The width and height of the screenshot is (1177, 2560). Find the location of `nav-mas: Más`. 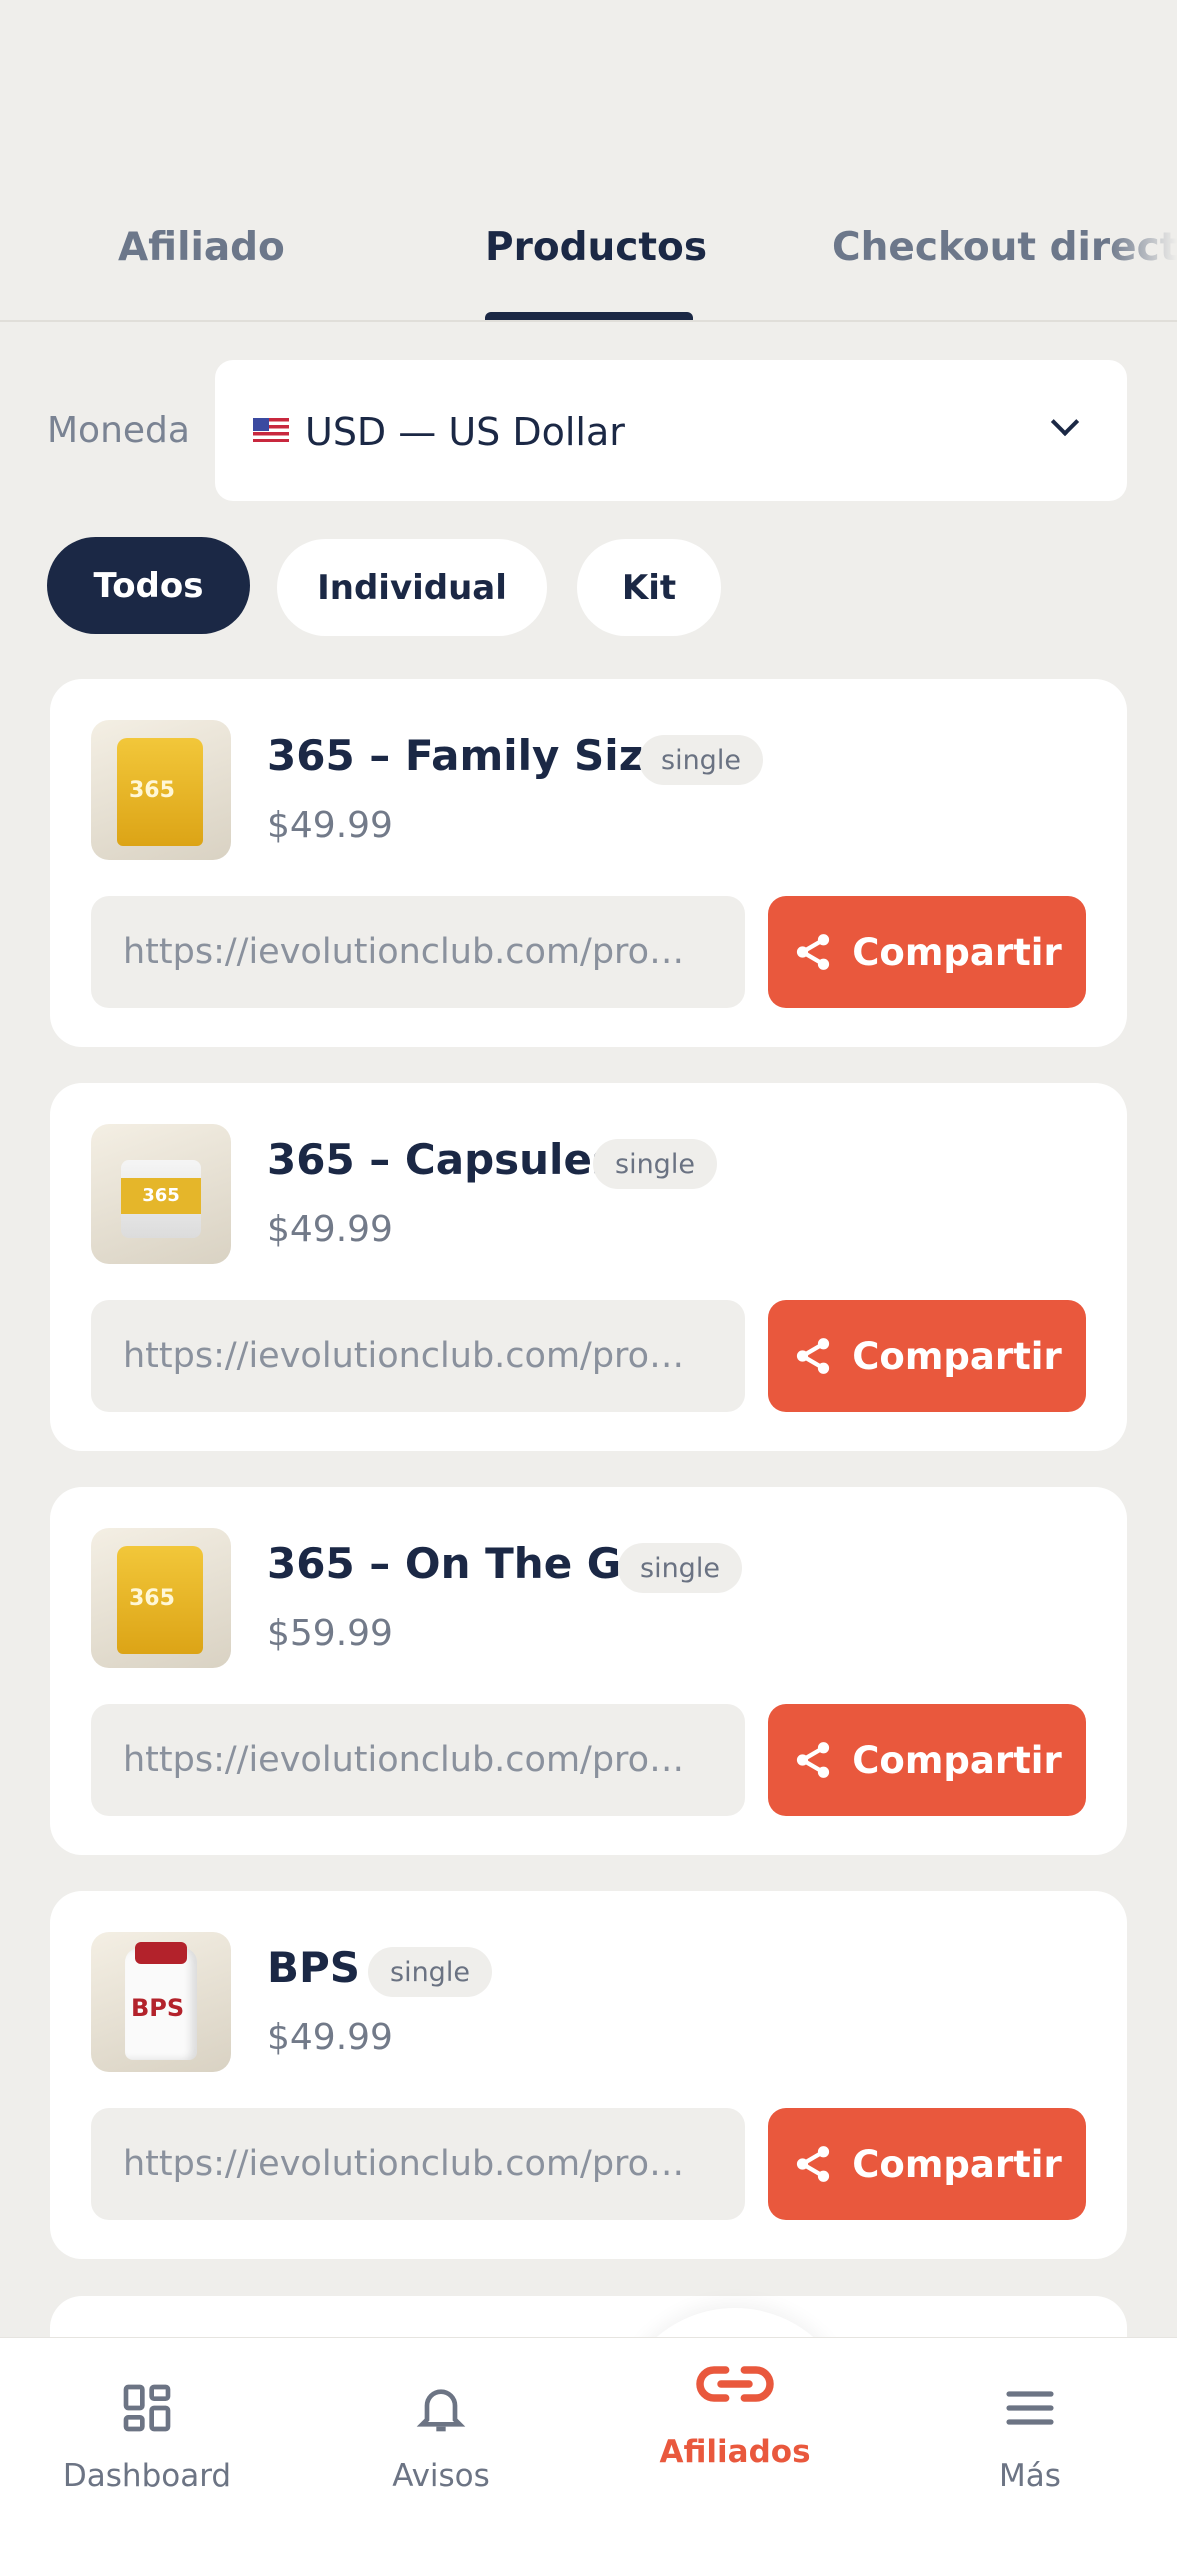

nav-mas: Más is located at coordinates (1030, 2437).